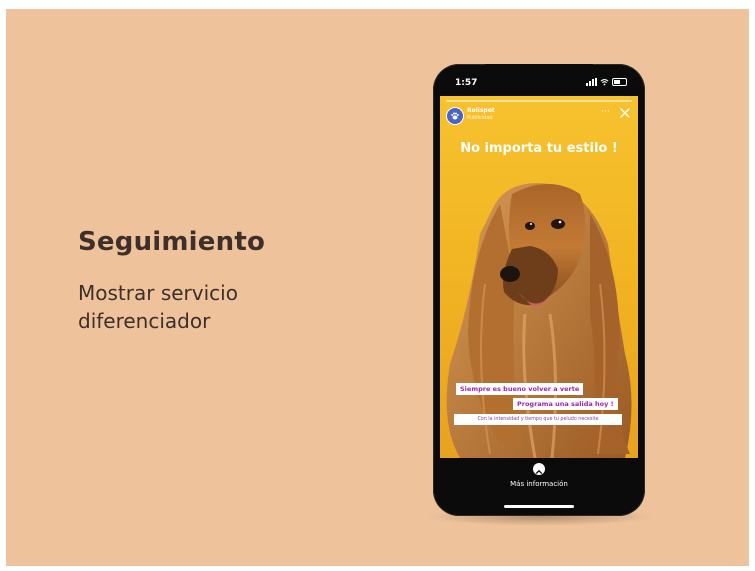  I want to click on status-icons, so click(606, 82).